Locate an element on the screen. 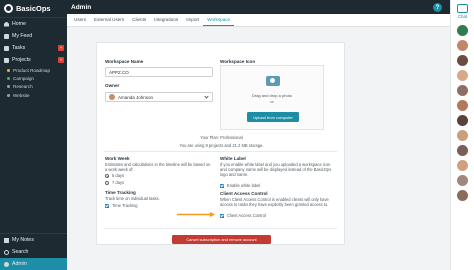  owner-label: Owner is located at coordinates (112, 85).